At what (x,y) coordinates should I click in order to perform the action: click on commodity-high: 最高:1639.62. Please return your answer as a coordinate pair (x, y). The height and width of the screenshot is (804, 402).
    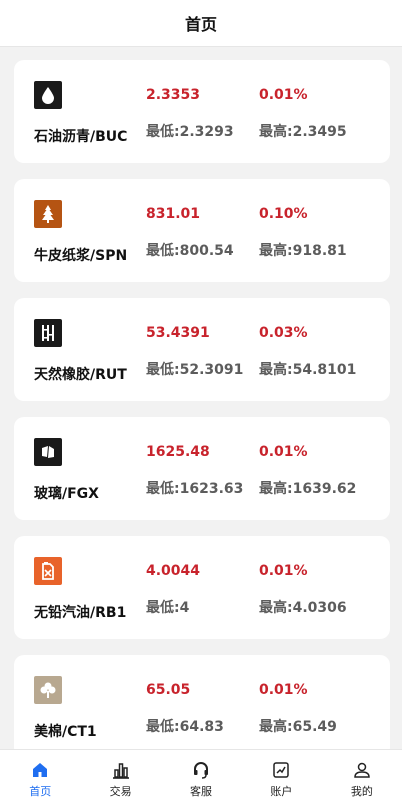
    Looking at the image, I should click on (308, 489).